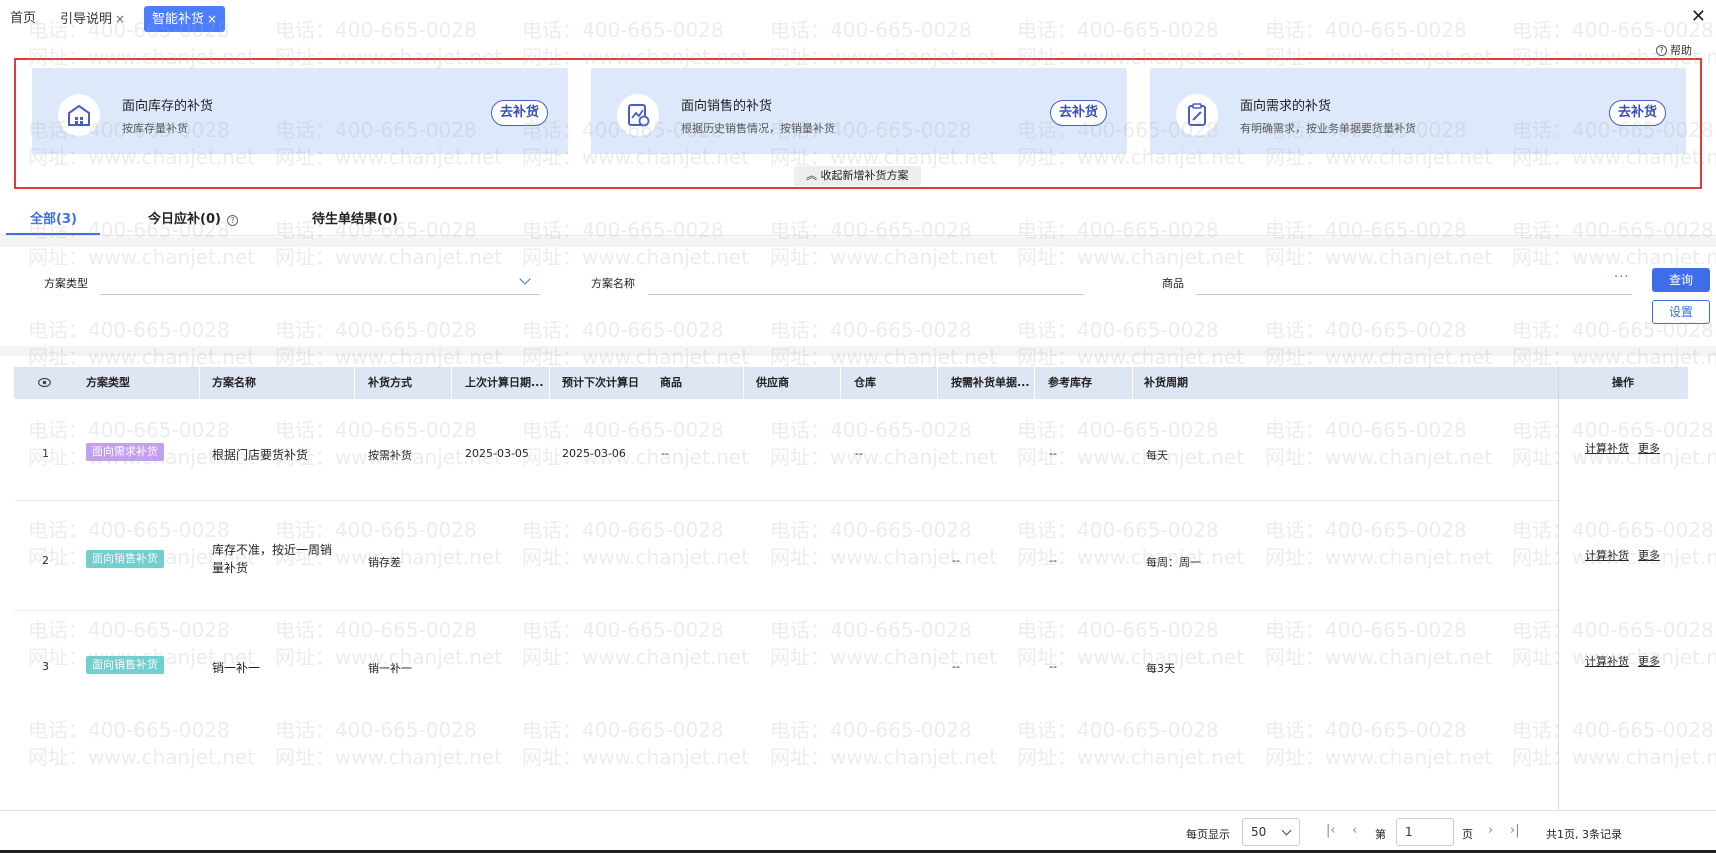 This screenshot has width=1716, height=853. I want to click on card-title: 面向库存的补货, so click(168, 106).